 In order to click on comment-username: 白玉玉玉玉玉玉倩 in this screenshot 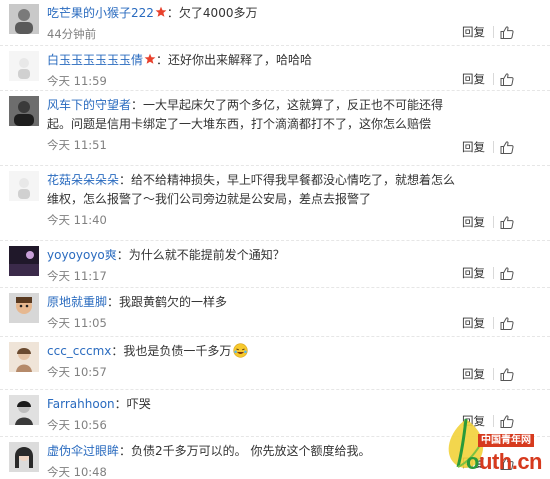, I will do `click(95, 60)`.